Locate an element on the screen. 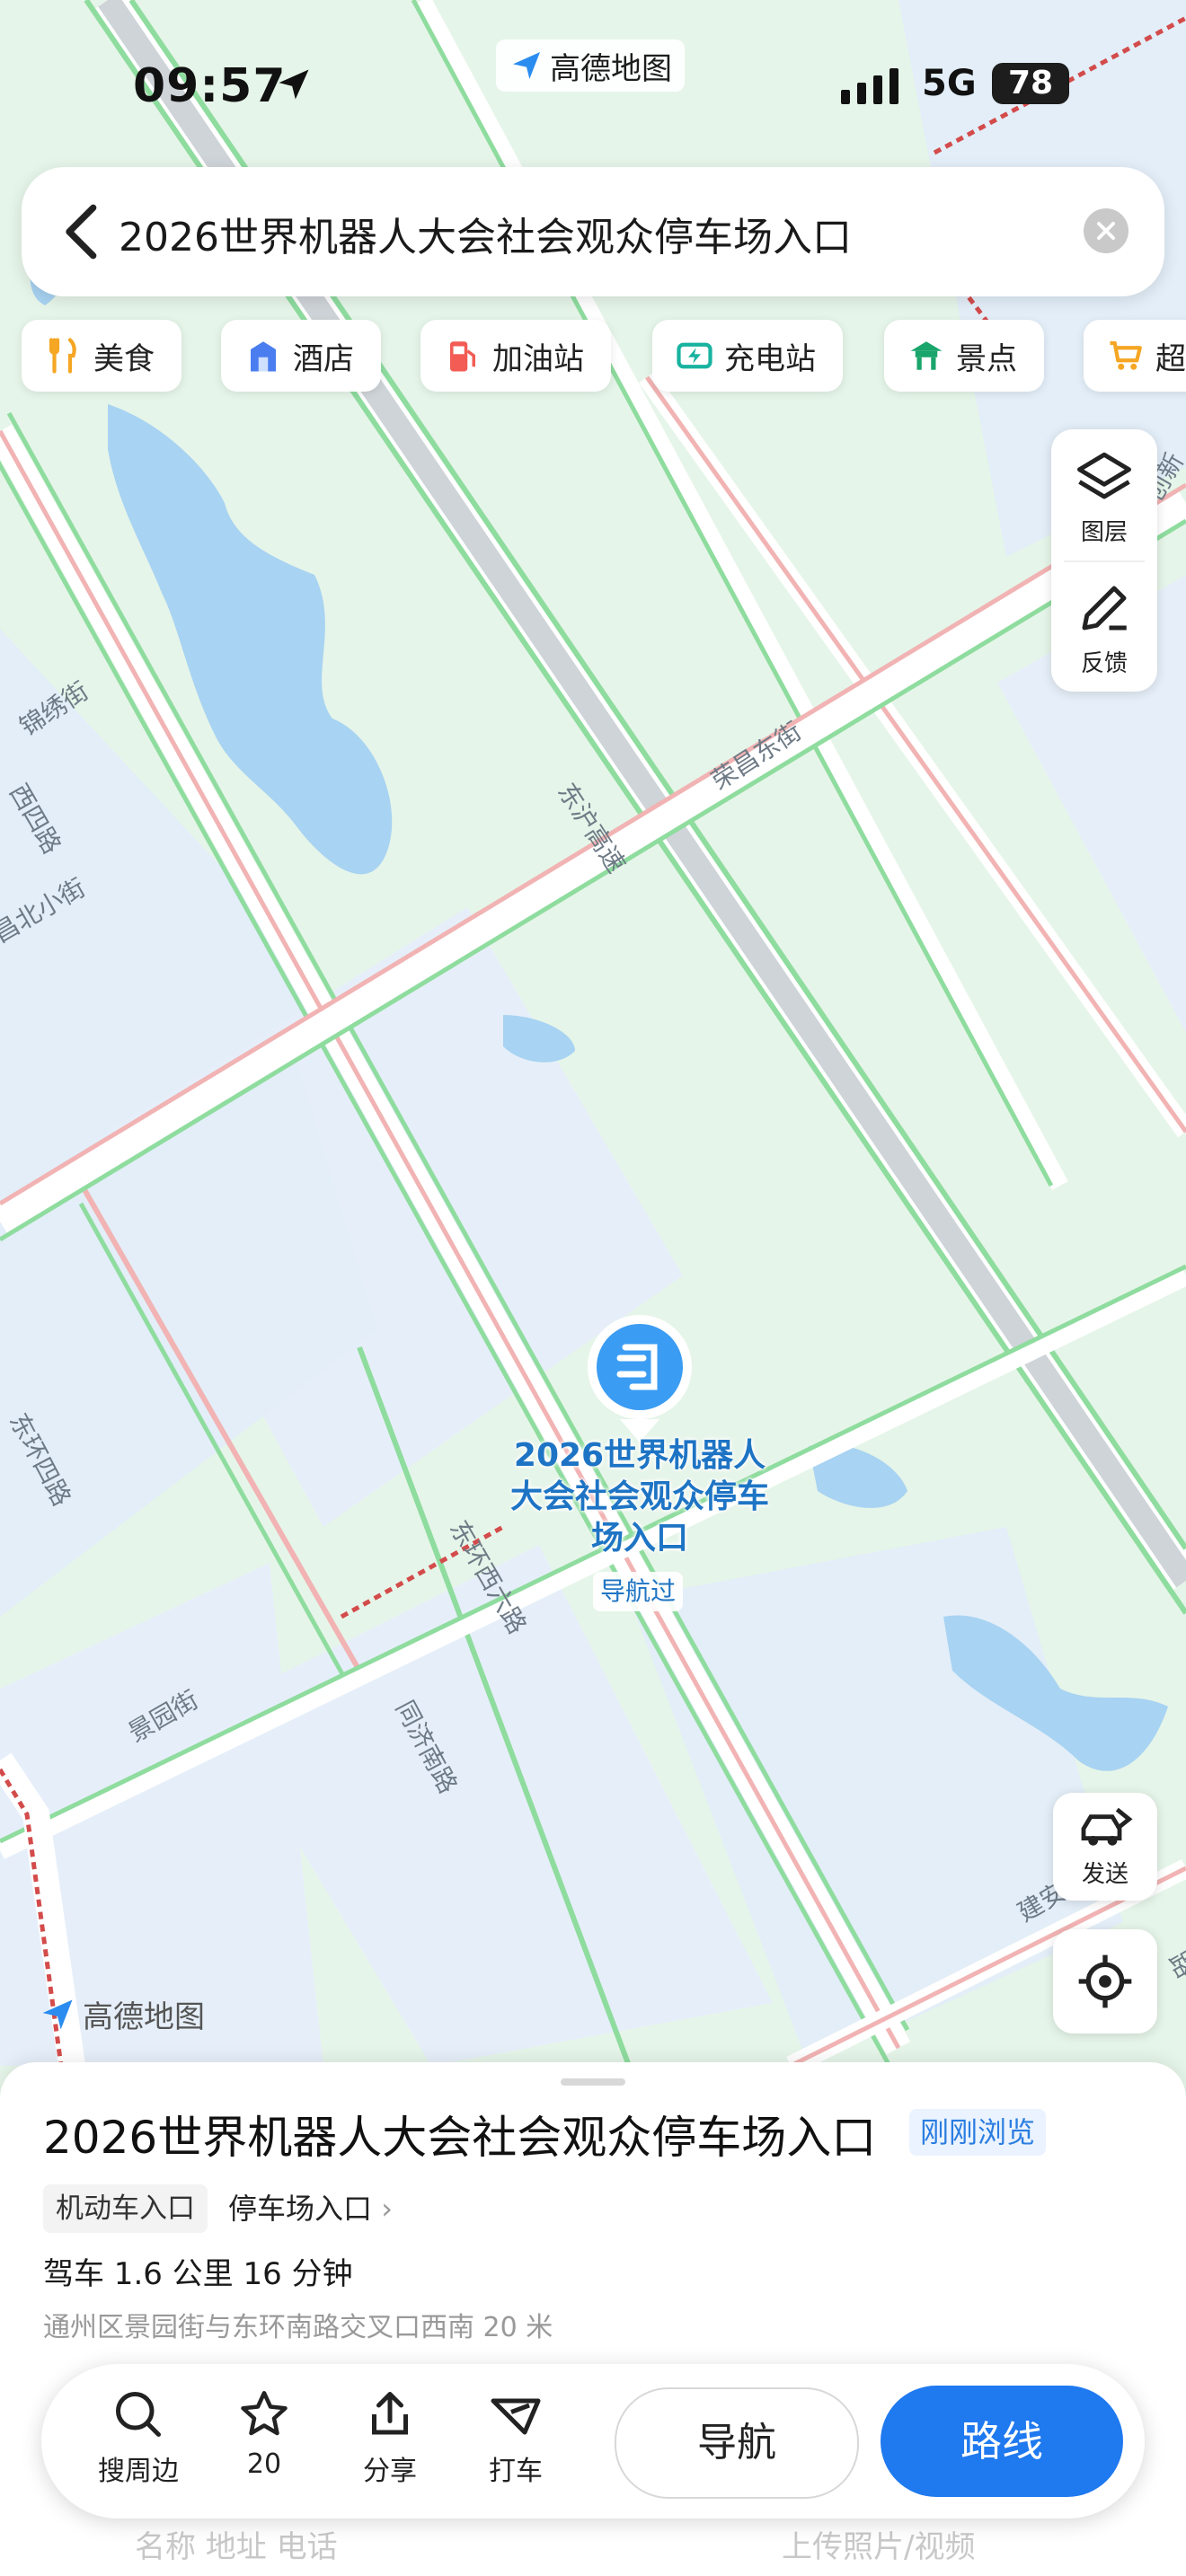  layers-button: 图层 is located at coordinates (1104, 494).